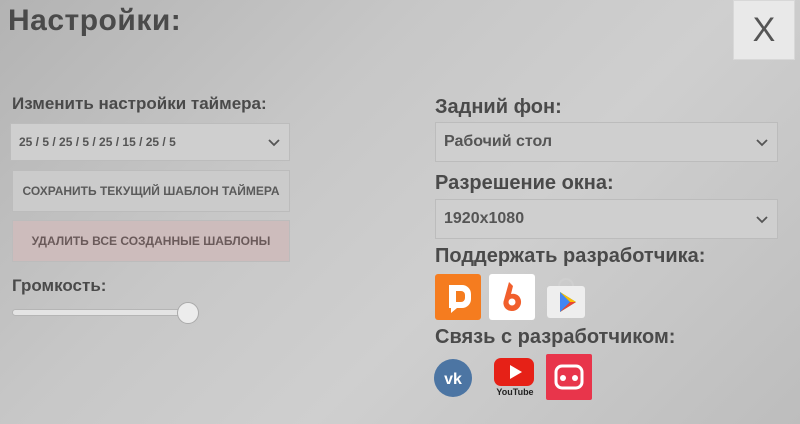  I want to click on timer-template-select: 25 / 5 / 25 / 5 / 25 / 15 / 25 / 5, so click(150, 142).